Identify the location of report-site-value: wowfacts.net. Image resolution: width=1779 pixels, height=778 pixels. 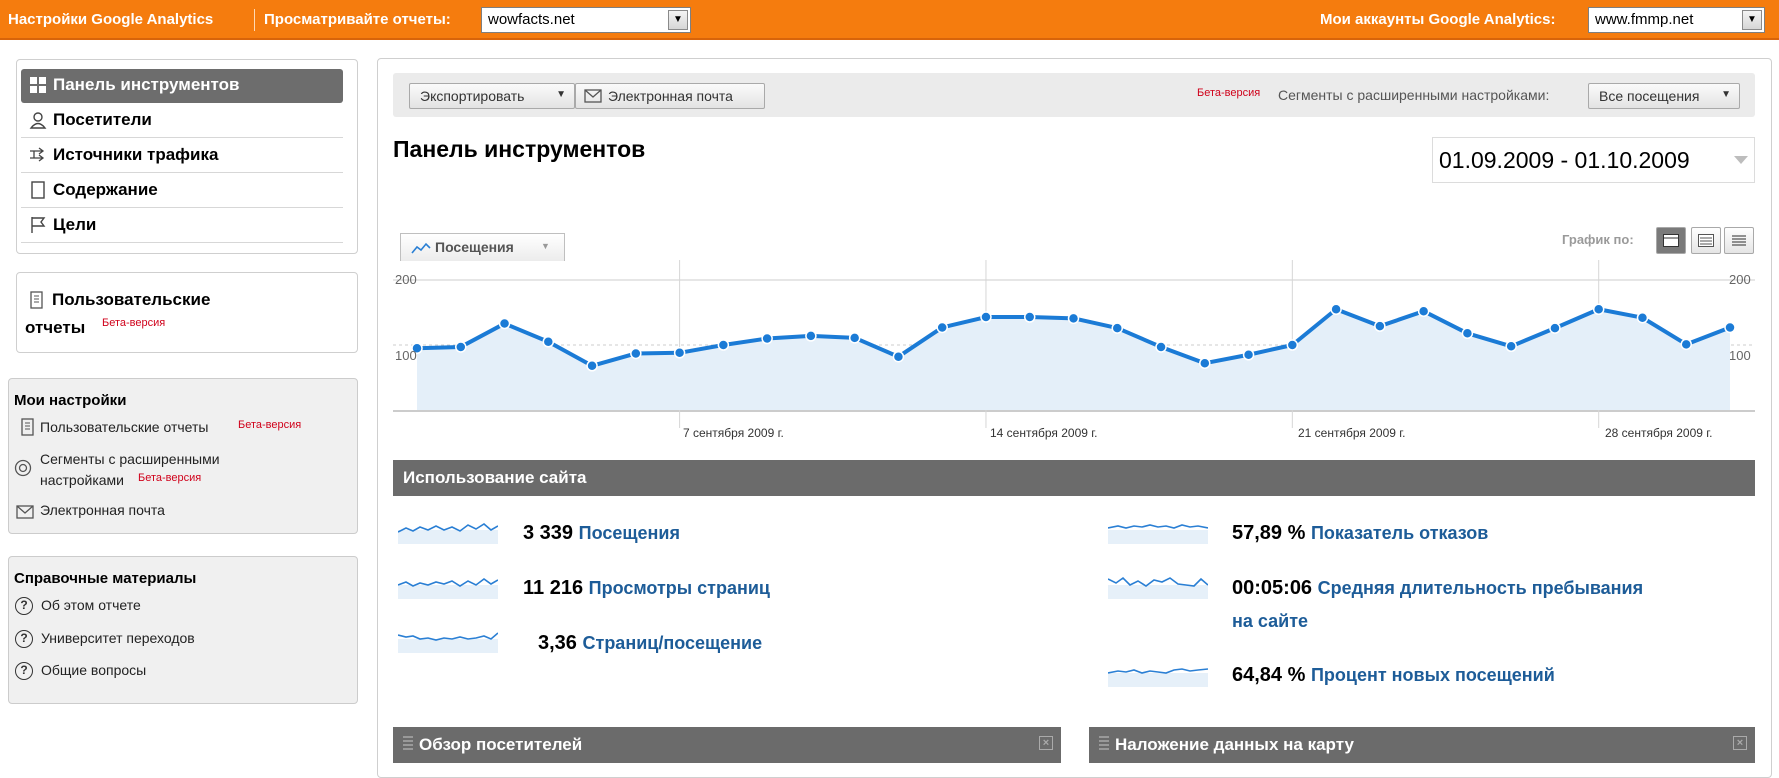
(531, 19).